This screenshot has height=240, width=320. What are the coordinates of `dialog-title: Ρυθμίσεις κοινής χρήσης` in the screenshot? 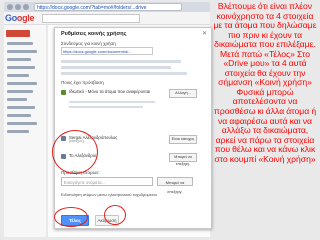 It's located at (94, 34).